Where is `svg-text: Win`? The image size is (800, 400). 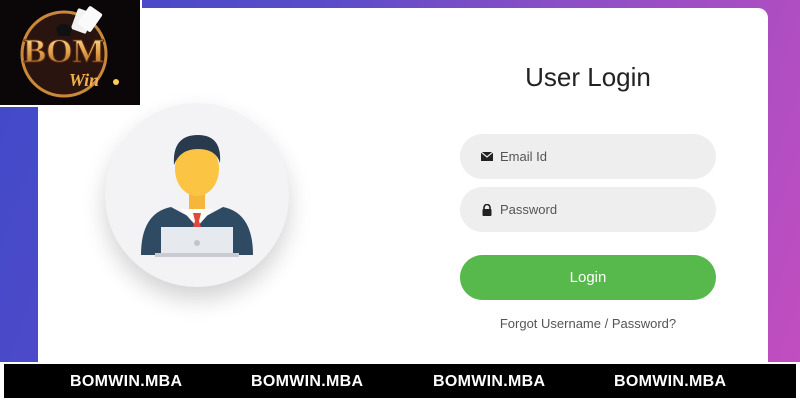 svg-text: Win is located at coordinates (84, 80).